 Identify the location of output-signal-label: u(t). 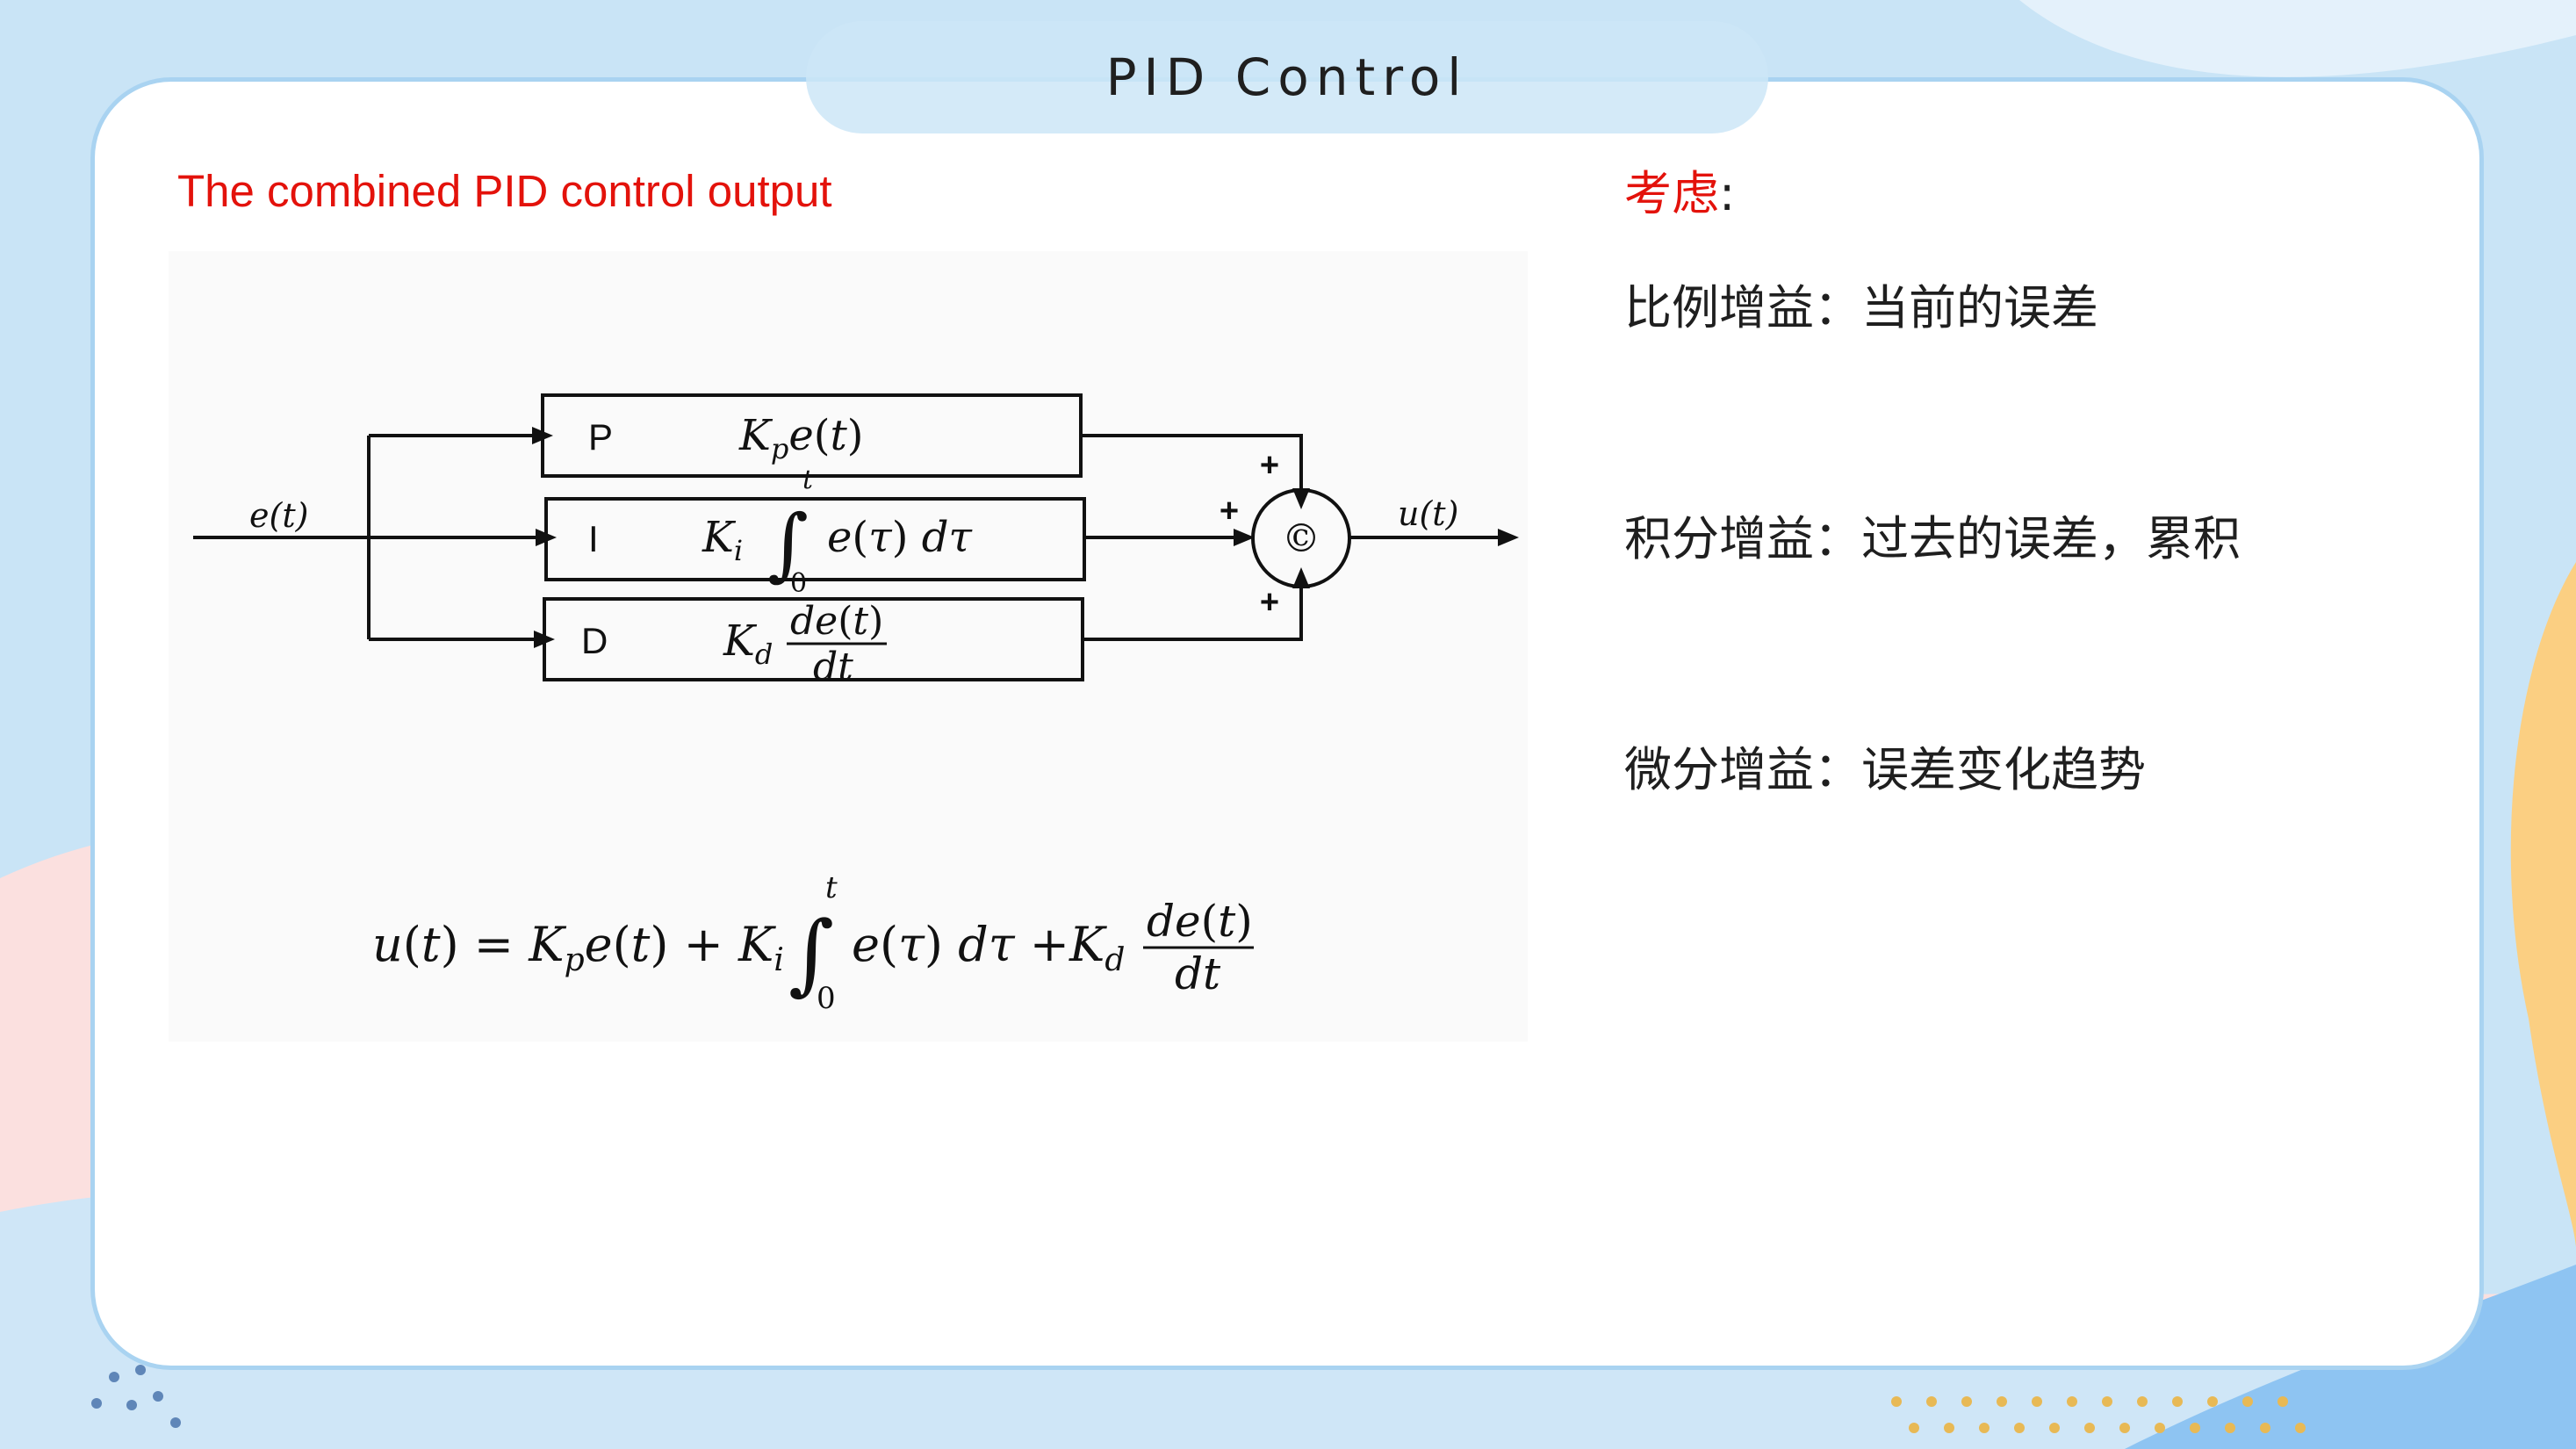
(1428, 513).